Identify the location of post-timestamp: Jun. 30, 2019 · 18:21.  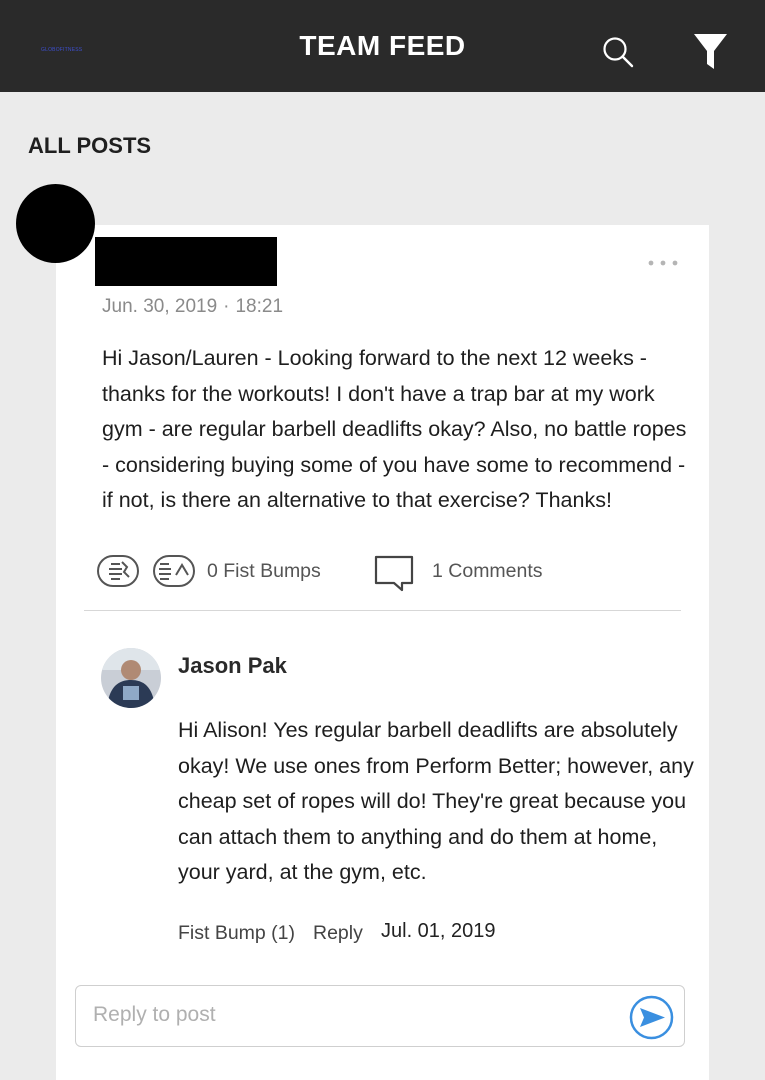
(192, 307).